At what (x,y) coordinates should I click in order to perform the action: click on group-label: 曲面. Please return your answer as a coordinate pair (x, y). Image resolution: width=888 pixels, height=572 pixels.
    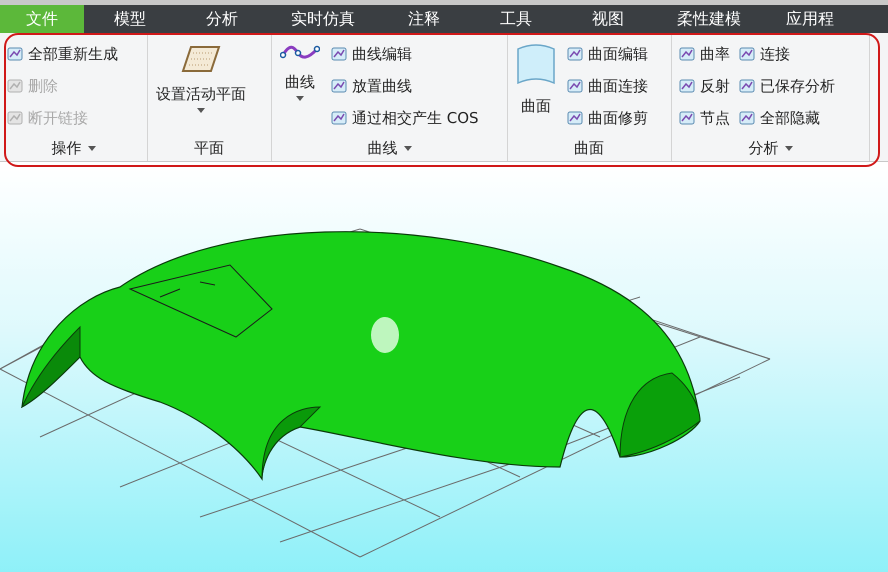
    Looking at the image, I should click on (589, 148).